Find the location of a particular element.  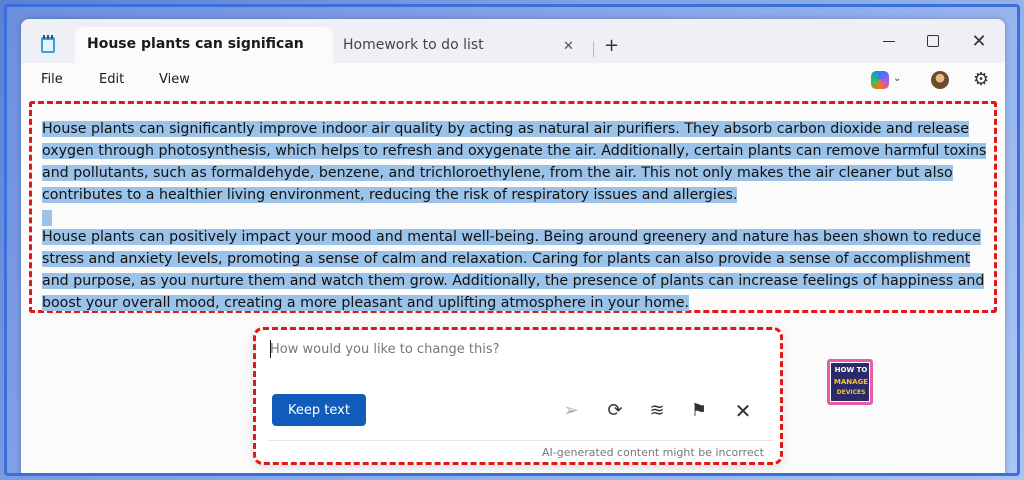

tab-house-plants: House plants can significan is located at coordinates (204, 45).